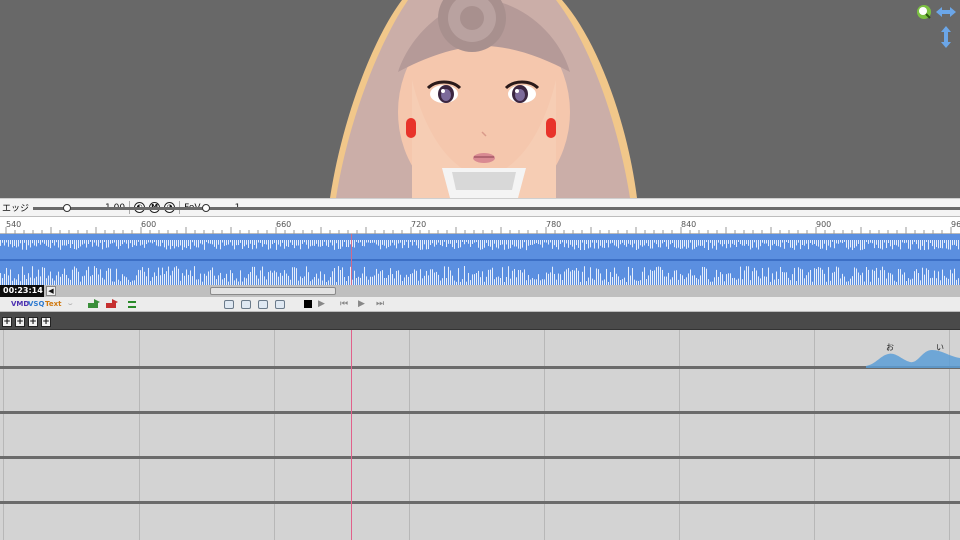  I want to click on edge-slider, so click(496, 208).